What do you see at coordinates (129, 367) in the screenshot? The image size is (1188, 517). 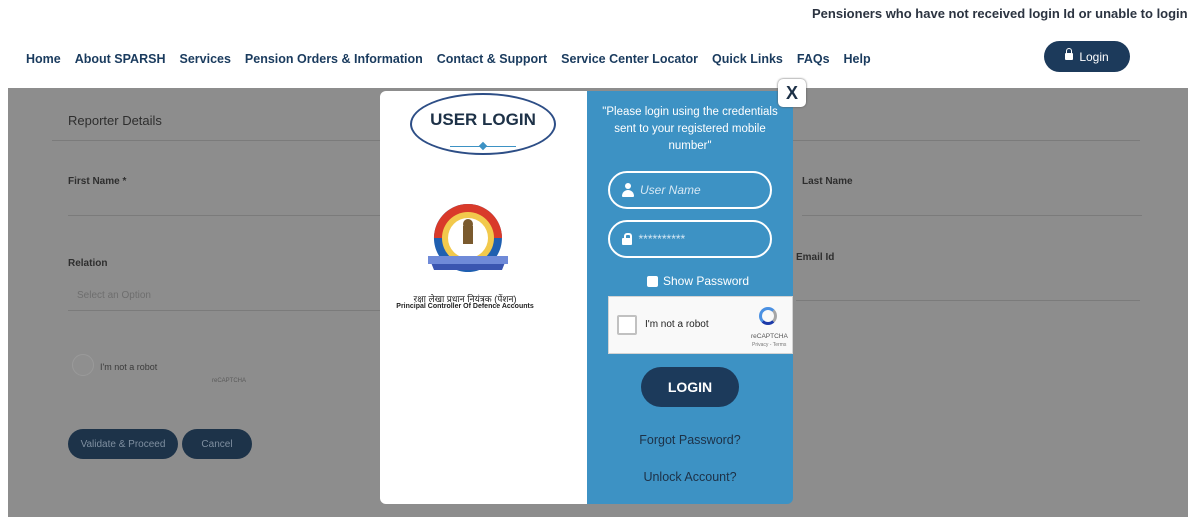 I see `bg-captcha-label: I'm not a robot` at bounding box center [129, 367].